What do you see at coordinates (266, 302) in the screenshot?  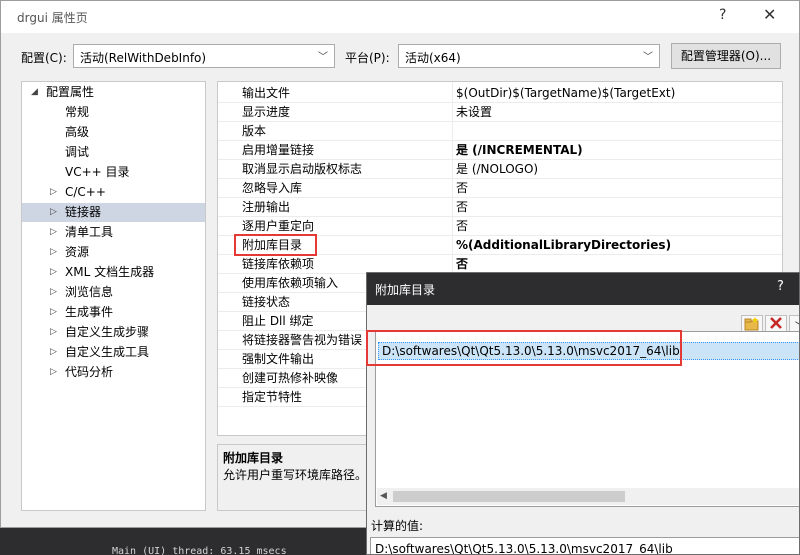 I see `property-name: 链接状态` at bounding box center [266, 302].